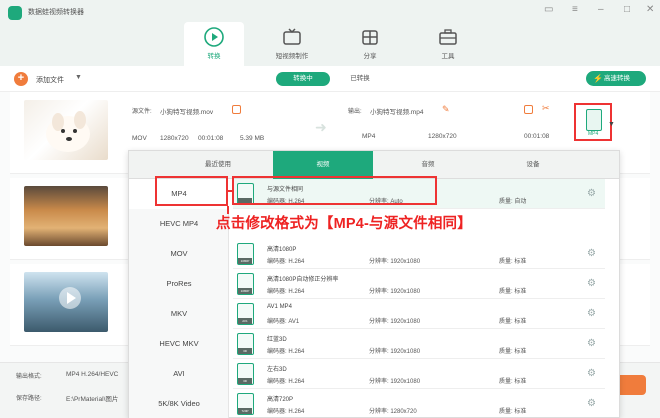 This screenshot has width=660, height=418. Describe the element at coordinates (334, 190) in the screenshot. I see `highlight-same-as-source` at that location.